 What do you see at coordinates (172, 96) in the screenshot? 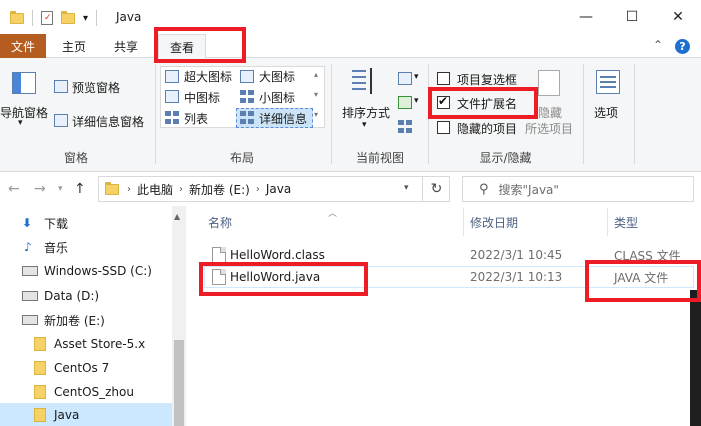
I see `medium-icons-icon` at bounding box center [172, 96].